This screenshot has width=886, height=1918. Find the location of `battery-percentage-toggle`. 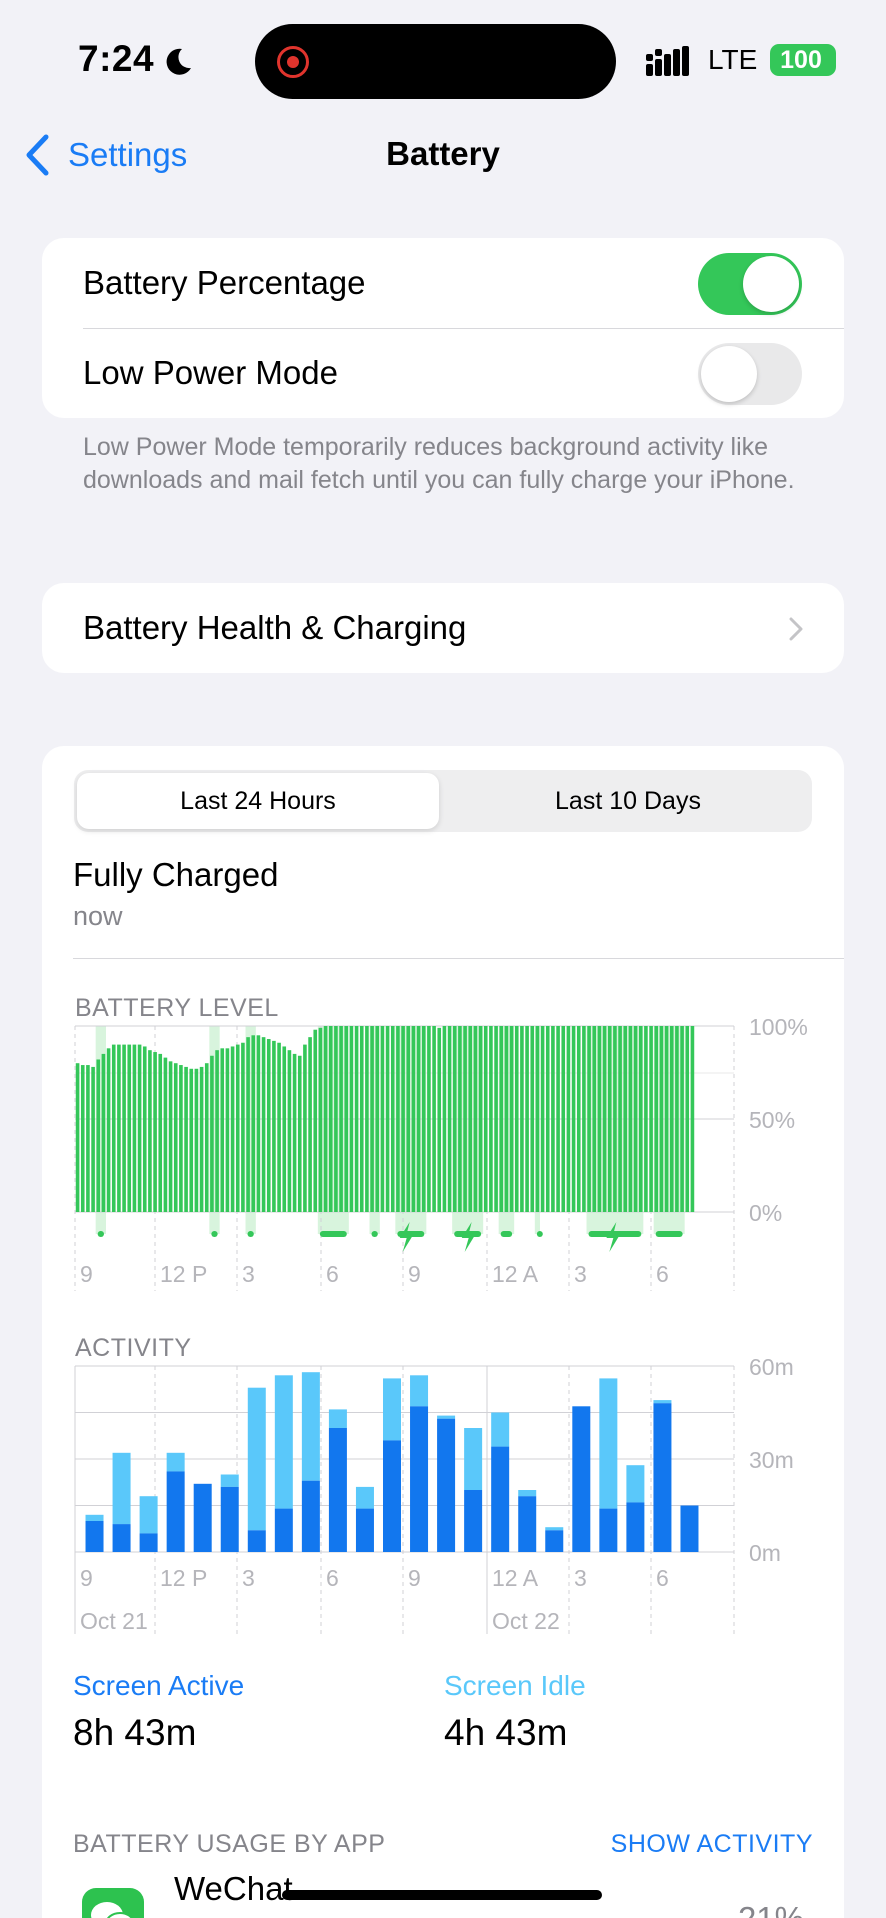

battery-percentage-toggle is located at coordinates (750, 284).